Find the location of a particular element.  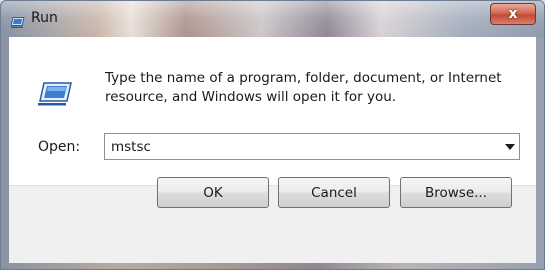

close-button: x is located at coordinates (513, 14).